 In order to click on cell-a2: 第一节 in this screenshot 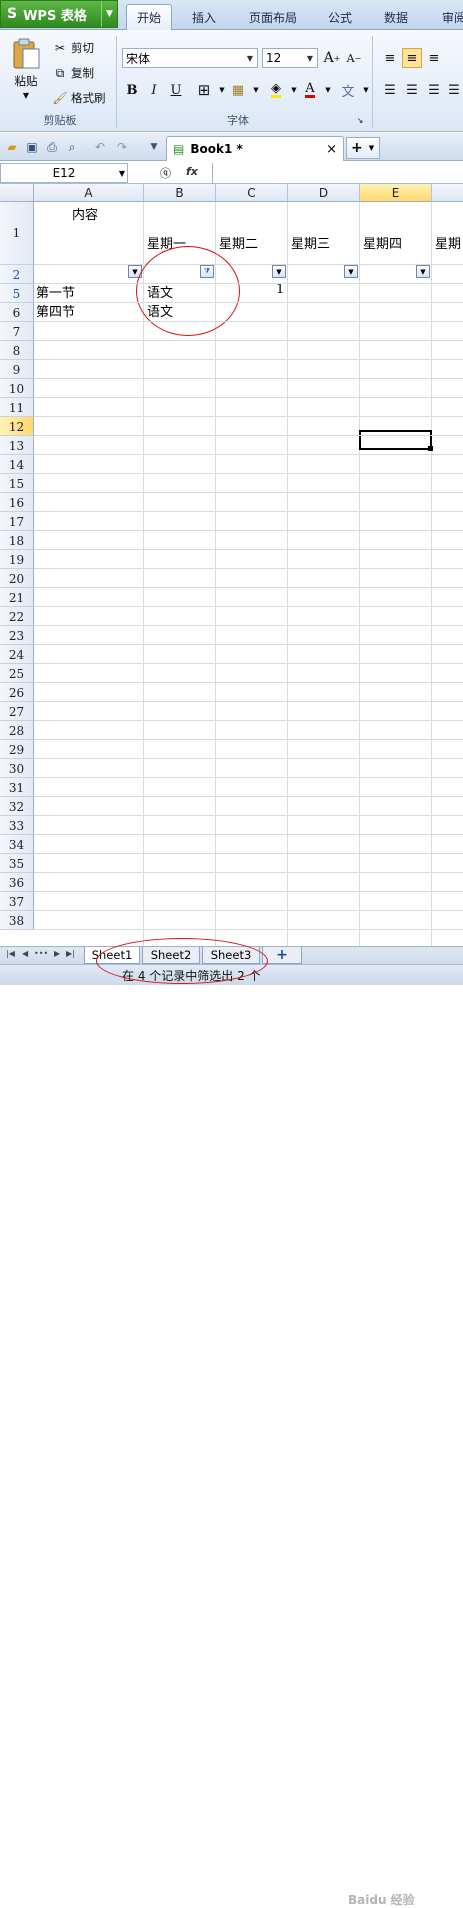, I will do `click(55, 291)`.